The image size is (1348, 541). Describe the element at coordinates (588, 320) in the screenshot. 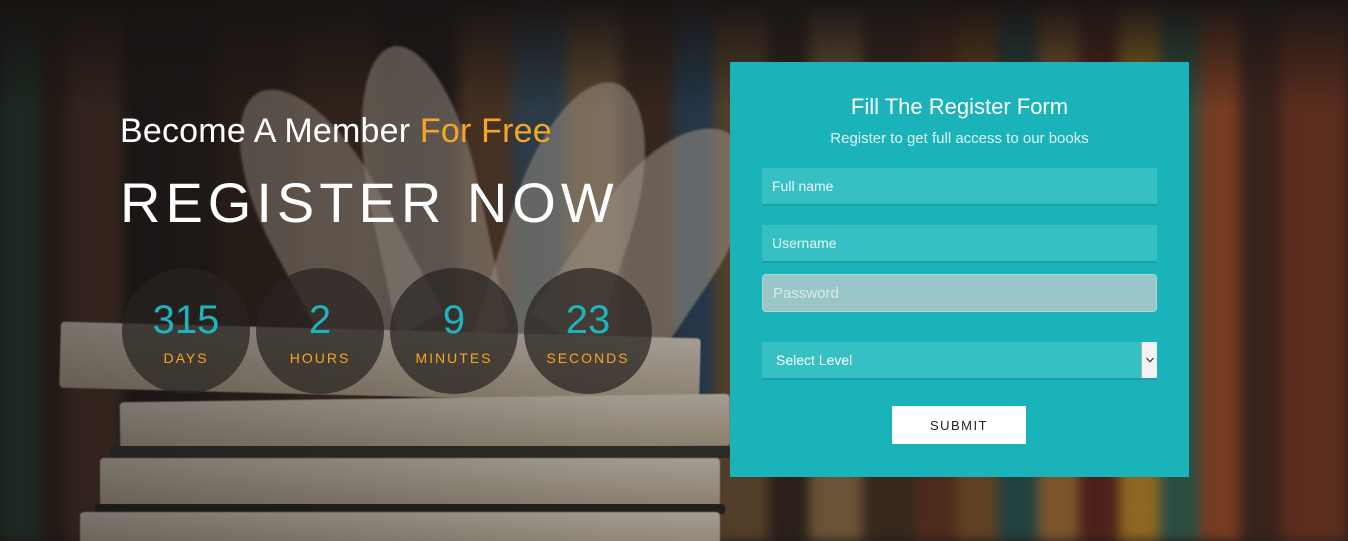

I see `countdown-seconds-value: 23` at that location.